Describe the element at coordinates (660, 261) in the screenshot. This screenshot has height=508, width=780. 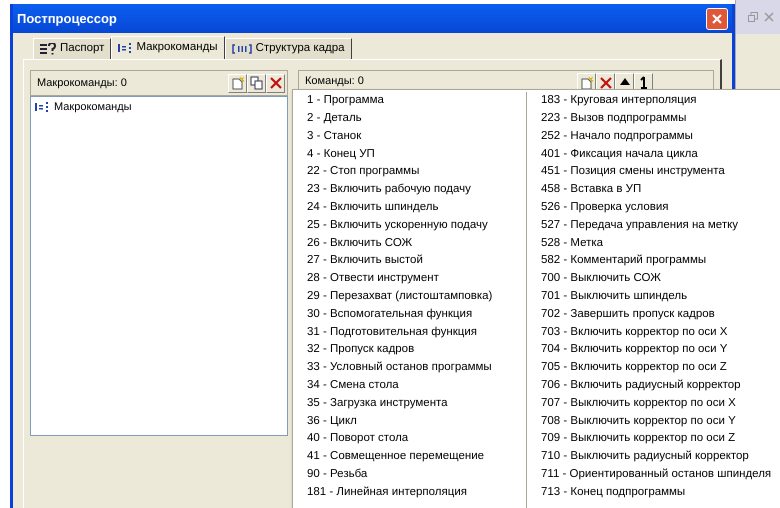
I see `menu-item: 582 - Комментарий программы` at that location.